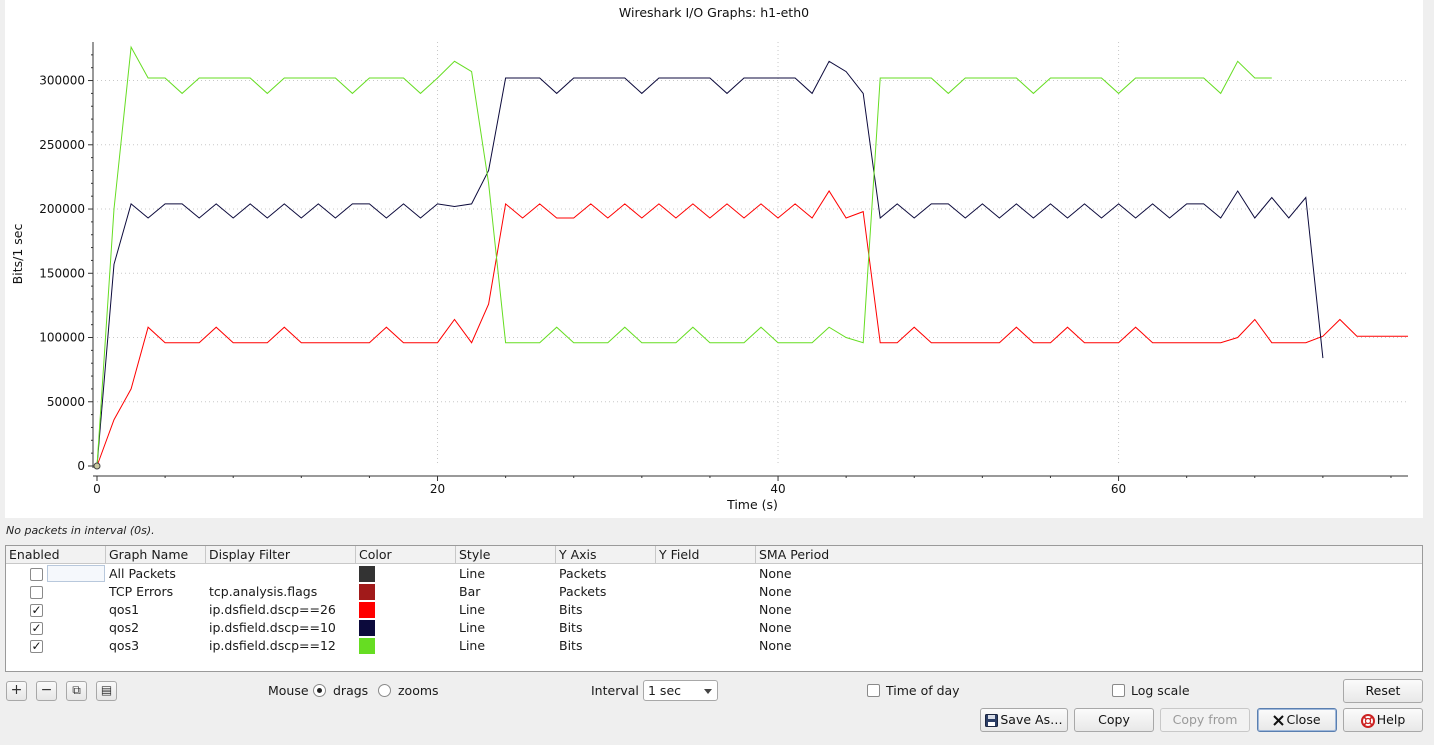  Describe the element at coordinates (142, 574) in the screenshot. I see `cell-name: All Packets` at that location.